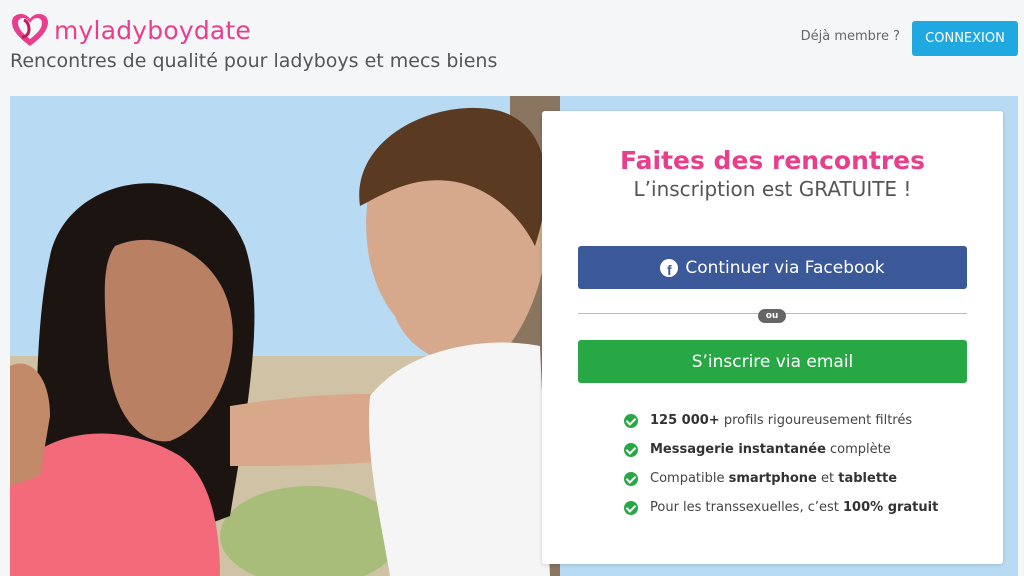 This screenshot has width=1024, height=576. What do you see at coordinates (850, 36) in the screenshot?
I see `already-member-label: Déjà membre ?` at bounding box center [850, 36].